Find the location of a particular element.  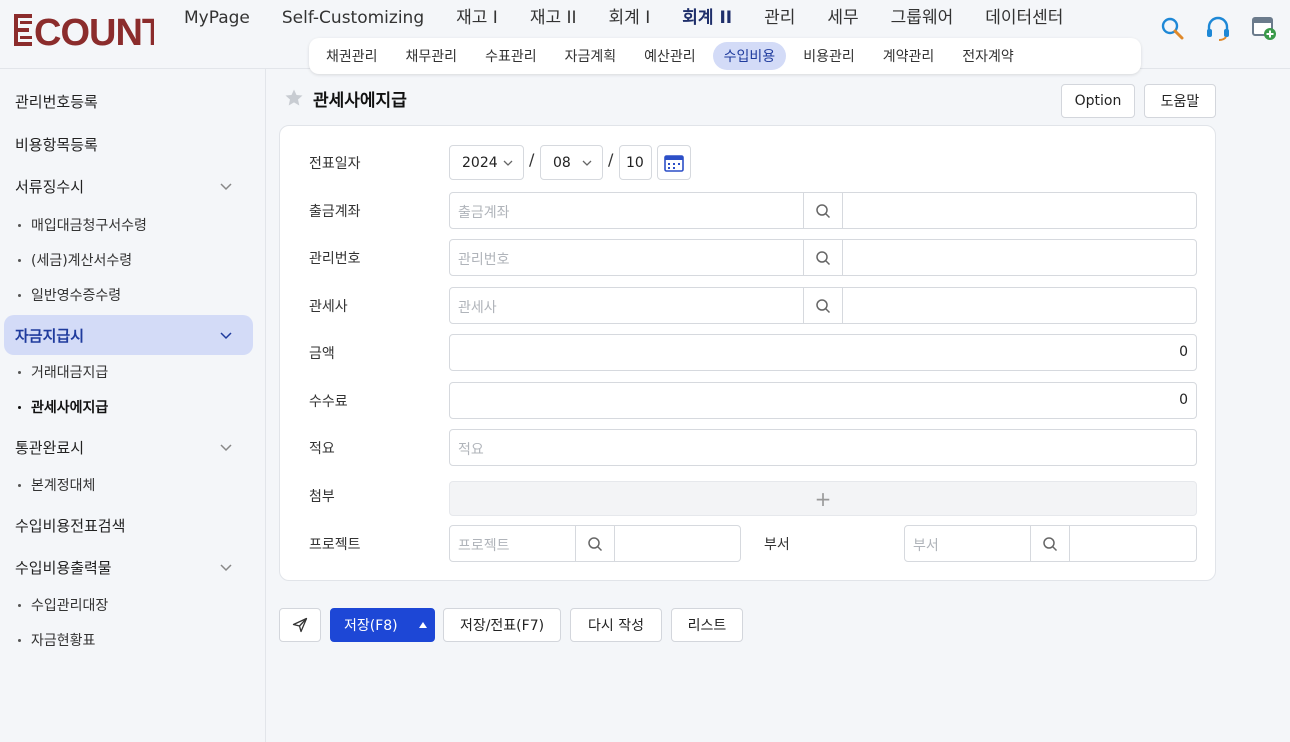

sidebar-sub-trade-payment: 거래대금지급 is located at coordinates (63, 372).